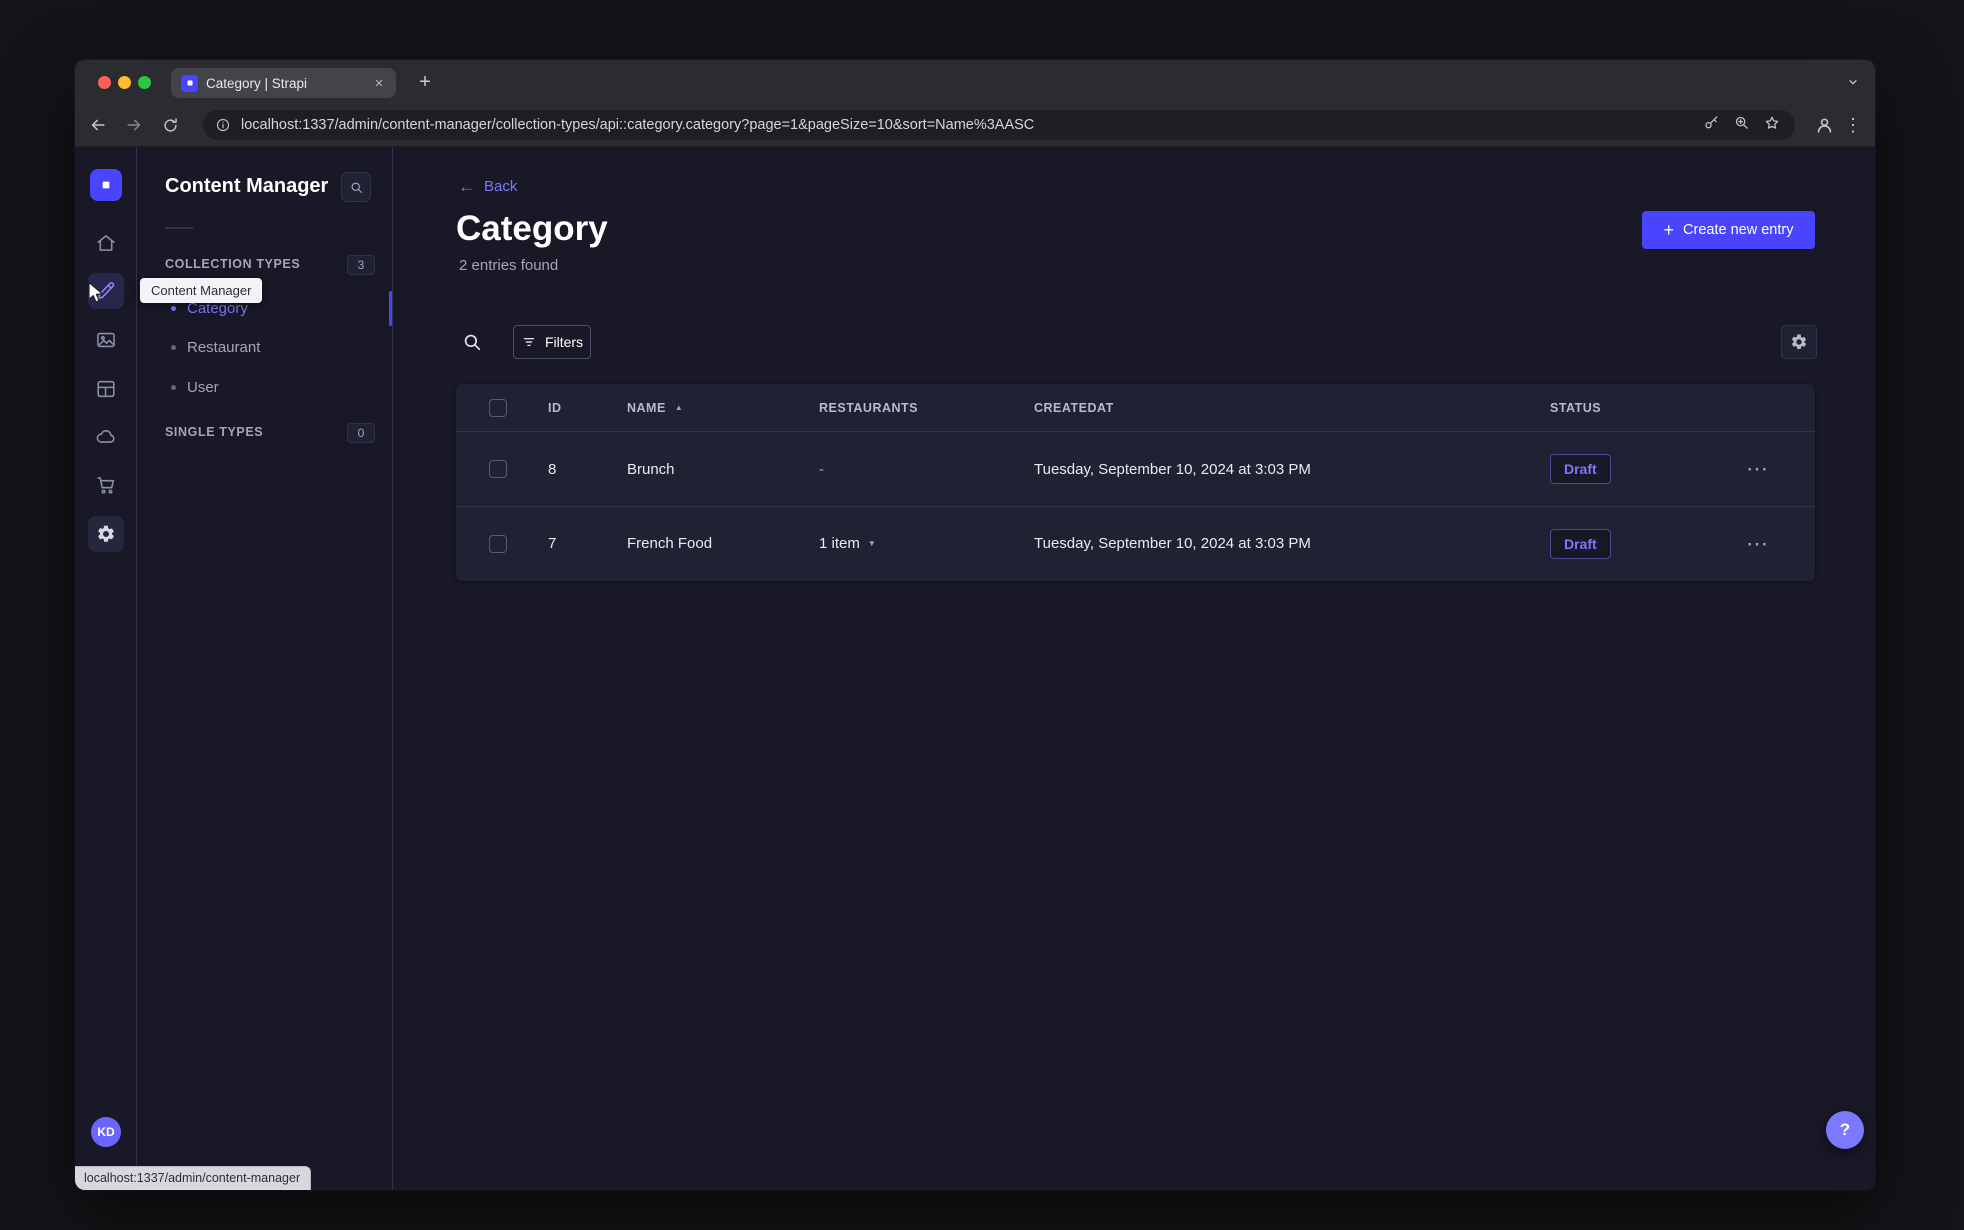  I want to click on sidebar-item-restaurant: Restaurant, so click(264, 347).